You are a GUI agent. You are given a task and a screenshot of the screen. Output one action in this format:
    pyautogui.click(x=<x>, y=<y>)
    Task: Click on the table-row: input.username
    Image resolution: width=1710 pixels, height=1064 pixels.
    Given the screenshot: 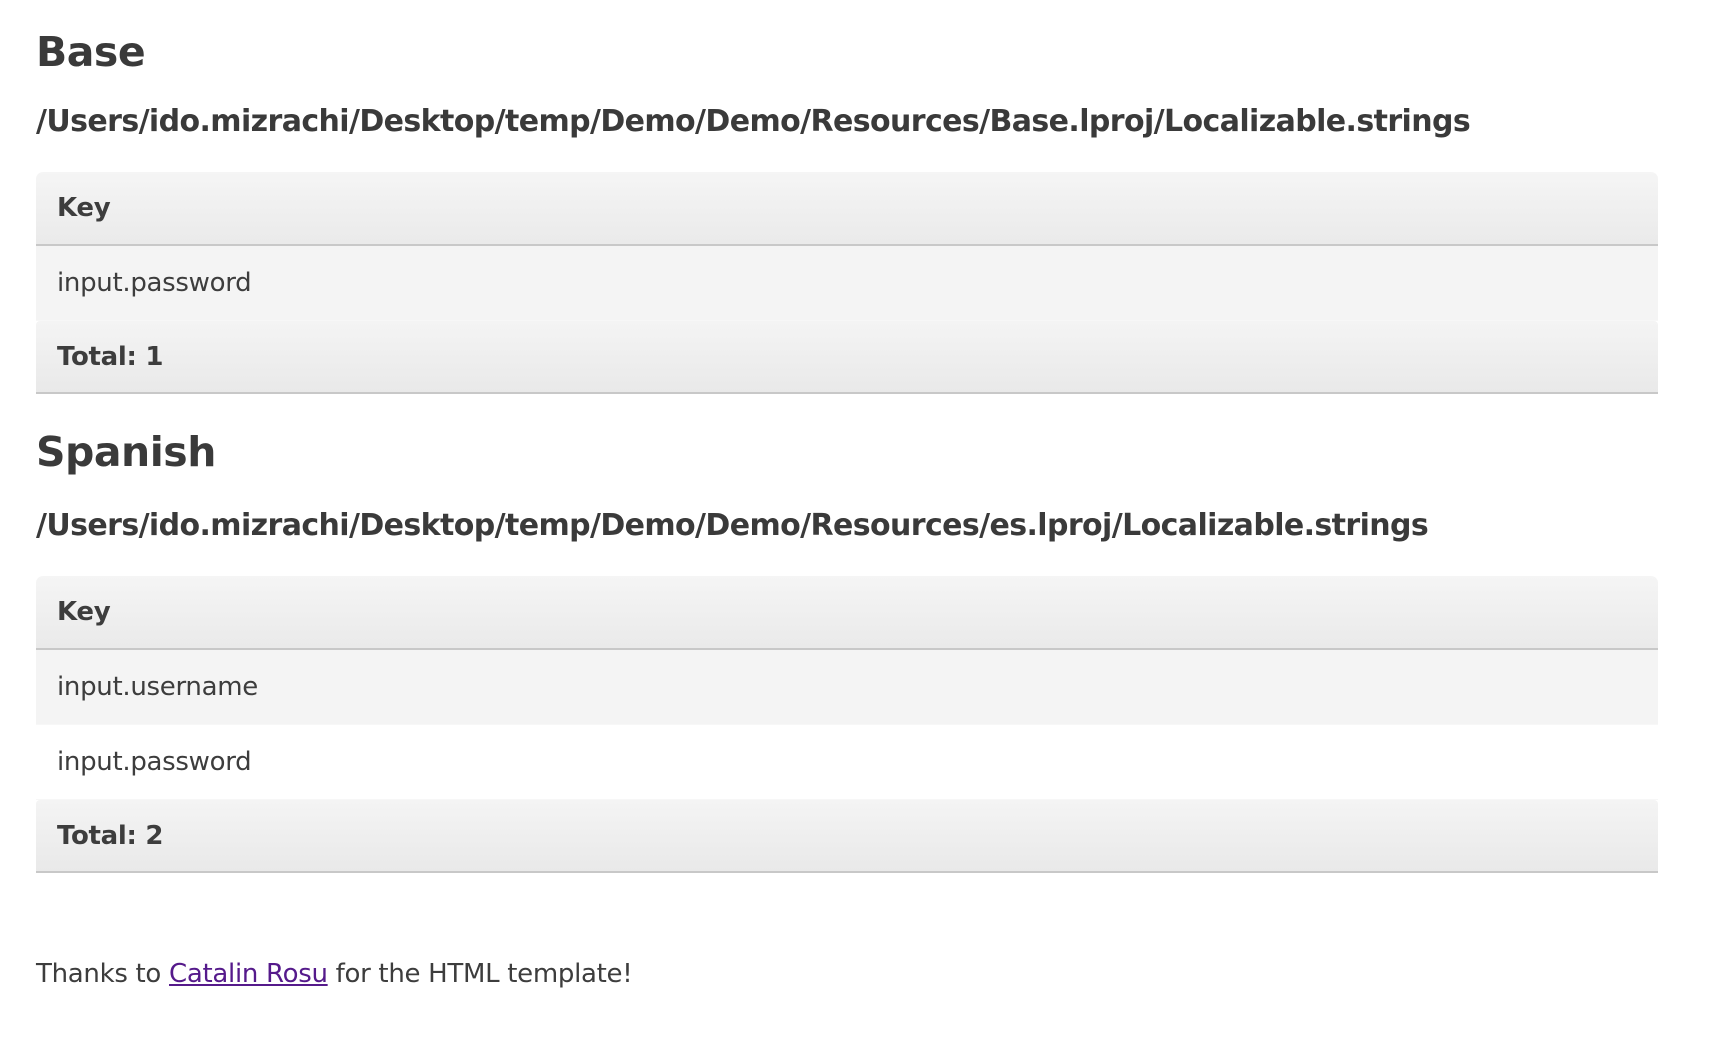 What is the action you would take?
    pyautogui.click(x=847, y=687)
    